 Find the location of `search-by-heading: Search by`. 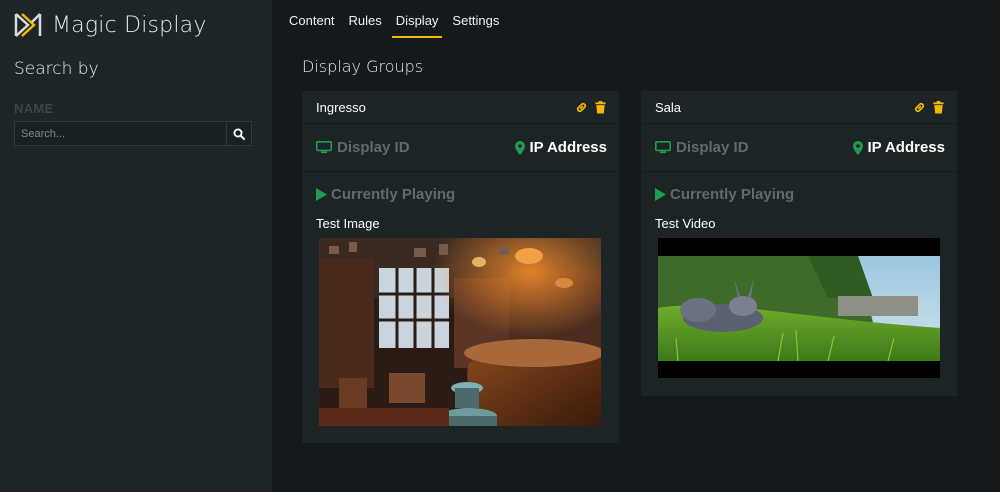

search-by-heading: Search by is located at coordinates (56, 69).